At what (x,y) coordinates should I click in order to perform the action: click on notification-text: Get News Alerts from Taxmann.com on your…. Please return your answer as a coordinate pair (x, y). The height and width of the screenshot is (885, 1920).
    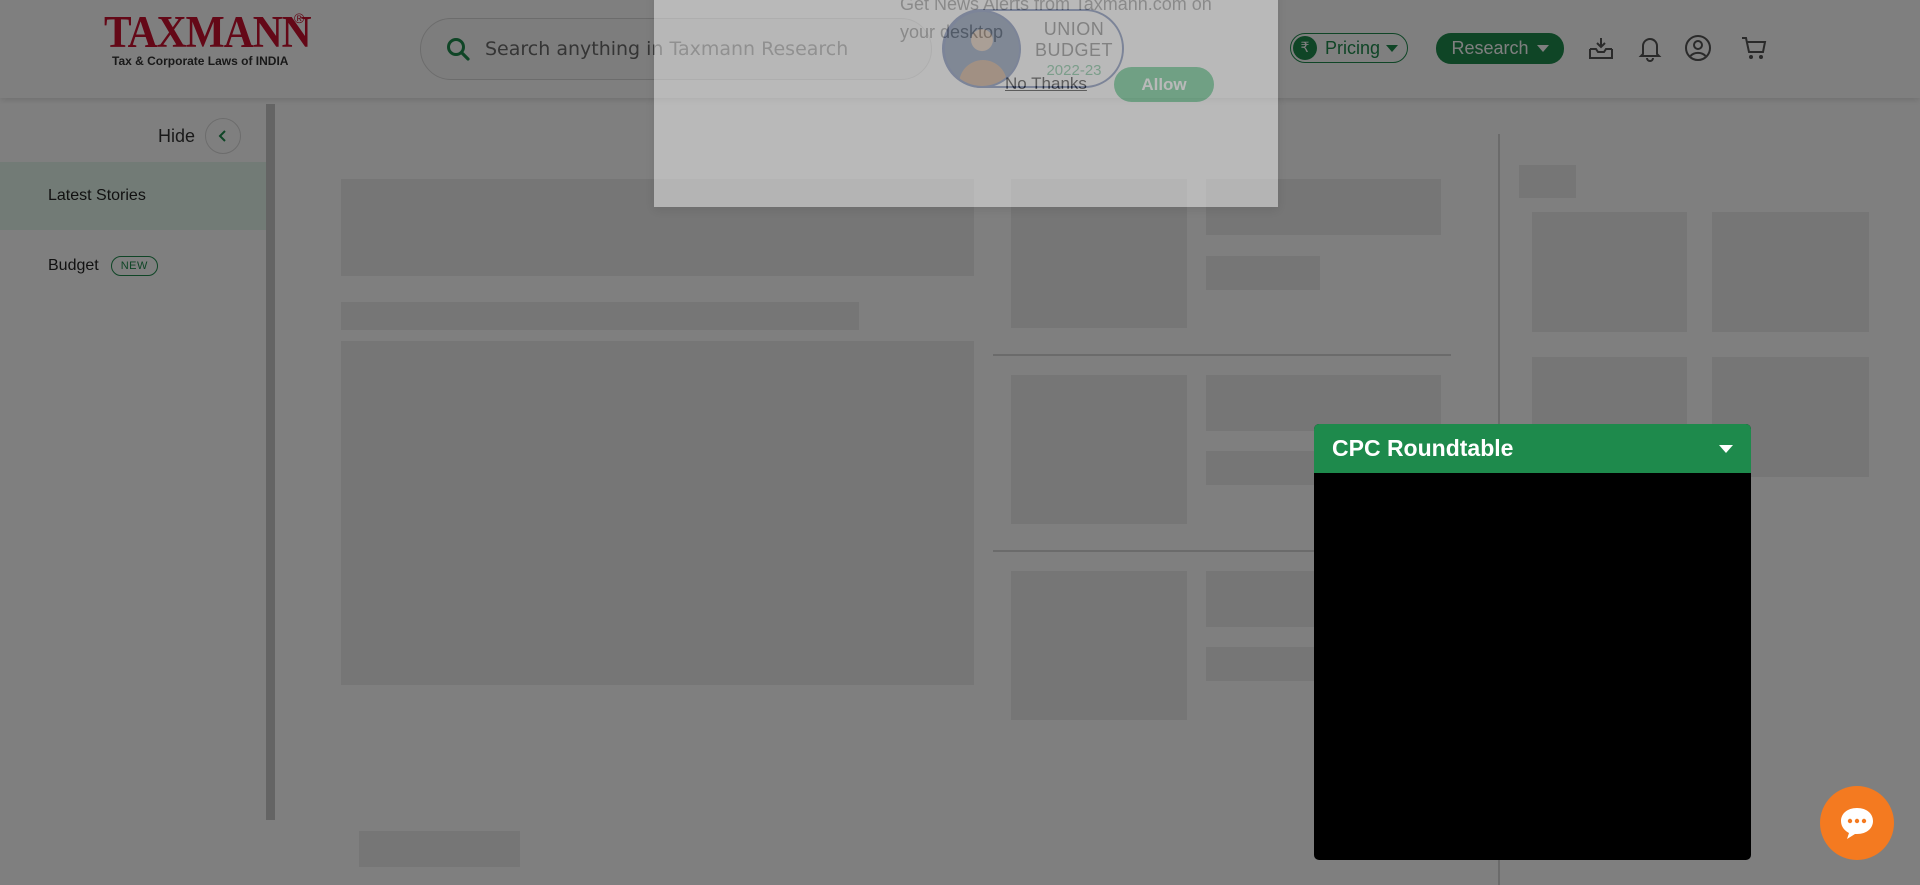
    Looking at the image, I should click on (1056, 21).